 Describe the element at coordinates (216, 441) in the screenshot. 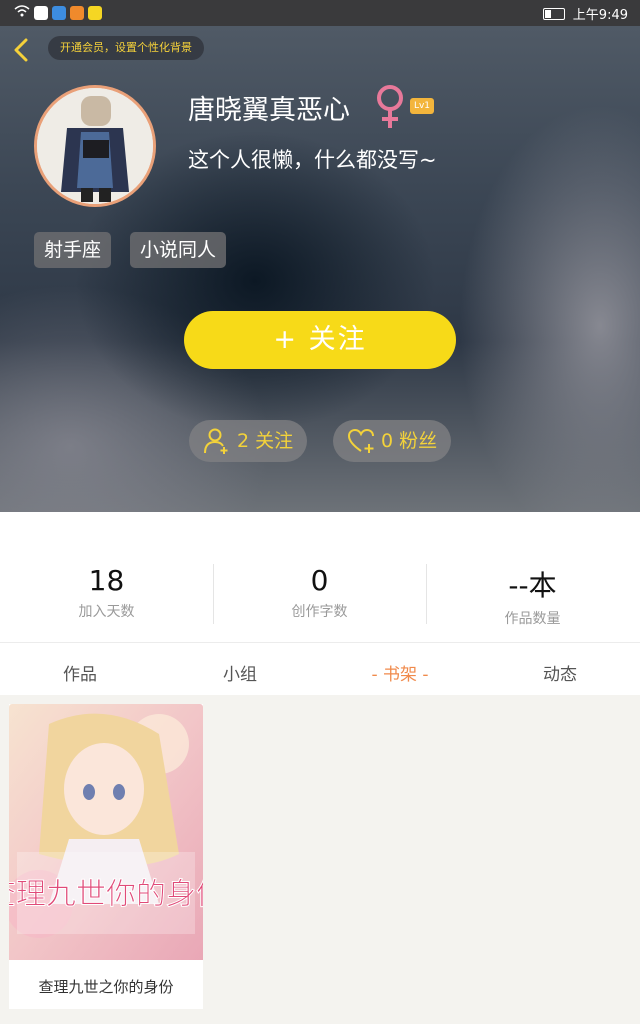

I see `user-add-icon` at that location.